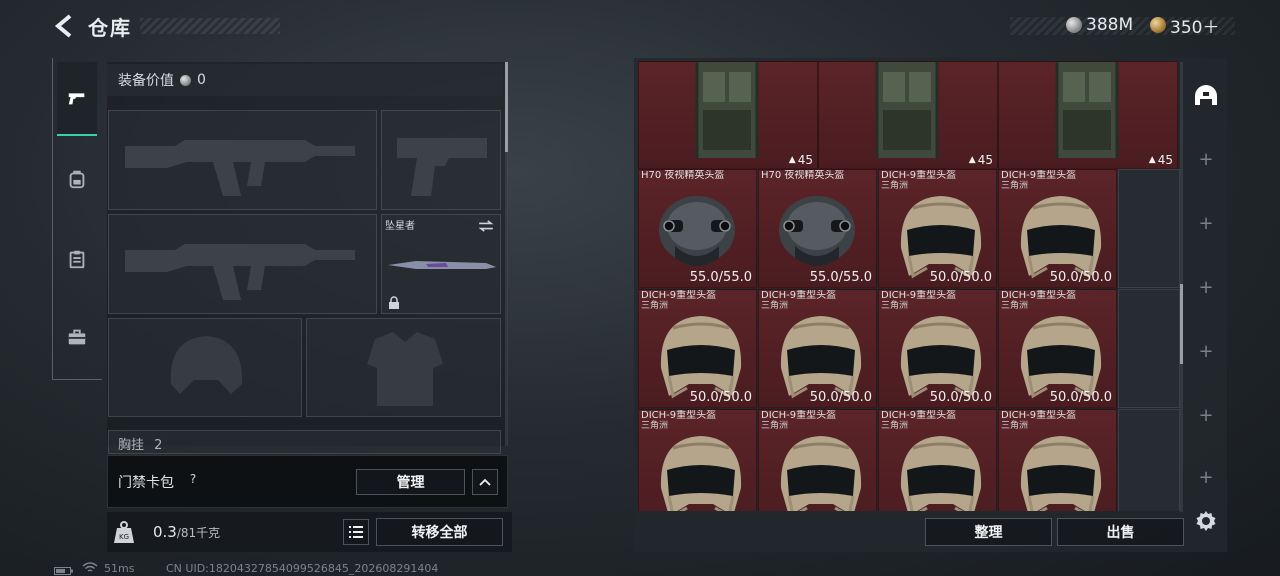 The width and height of the screenshot is (1280, 576). I want to click on backpack-icon, so click(77, 179).